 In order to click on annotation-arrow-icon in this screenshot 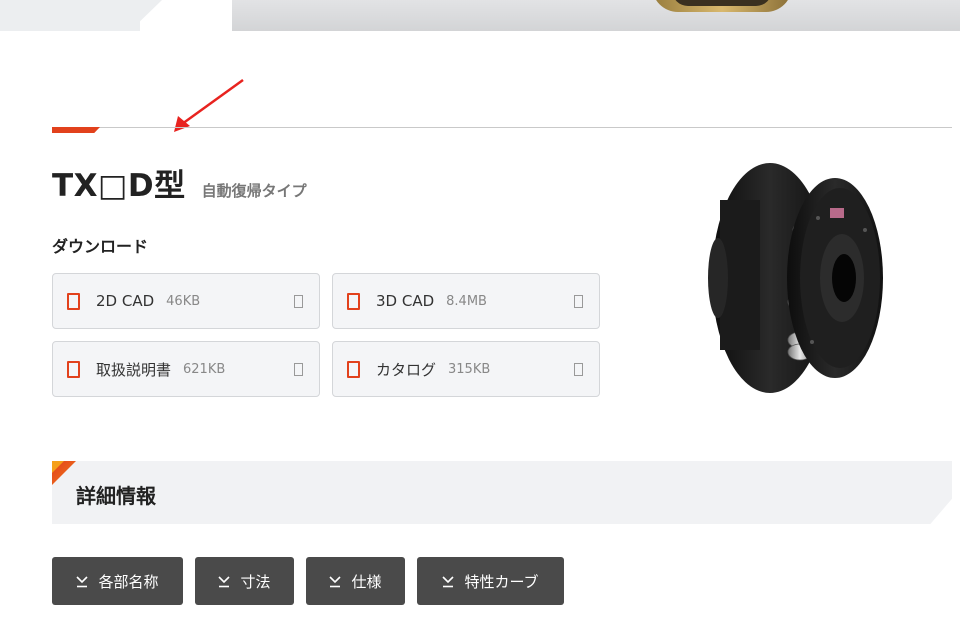, I will do `click(209, 105)`.